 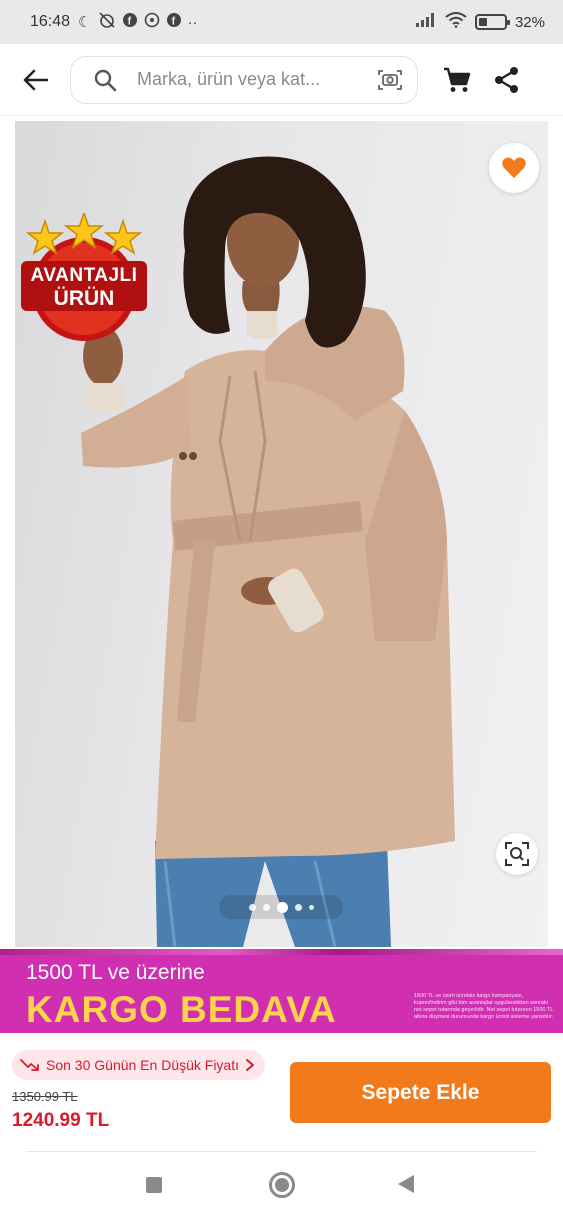 I want to click on back-button, so click(x=35, y=80).